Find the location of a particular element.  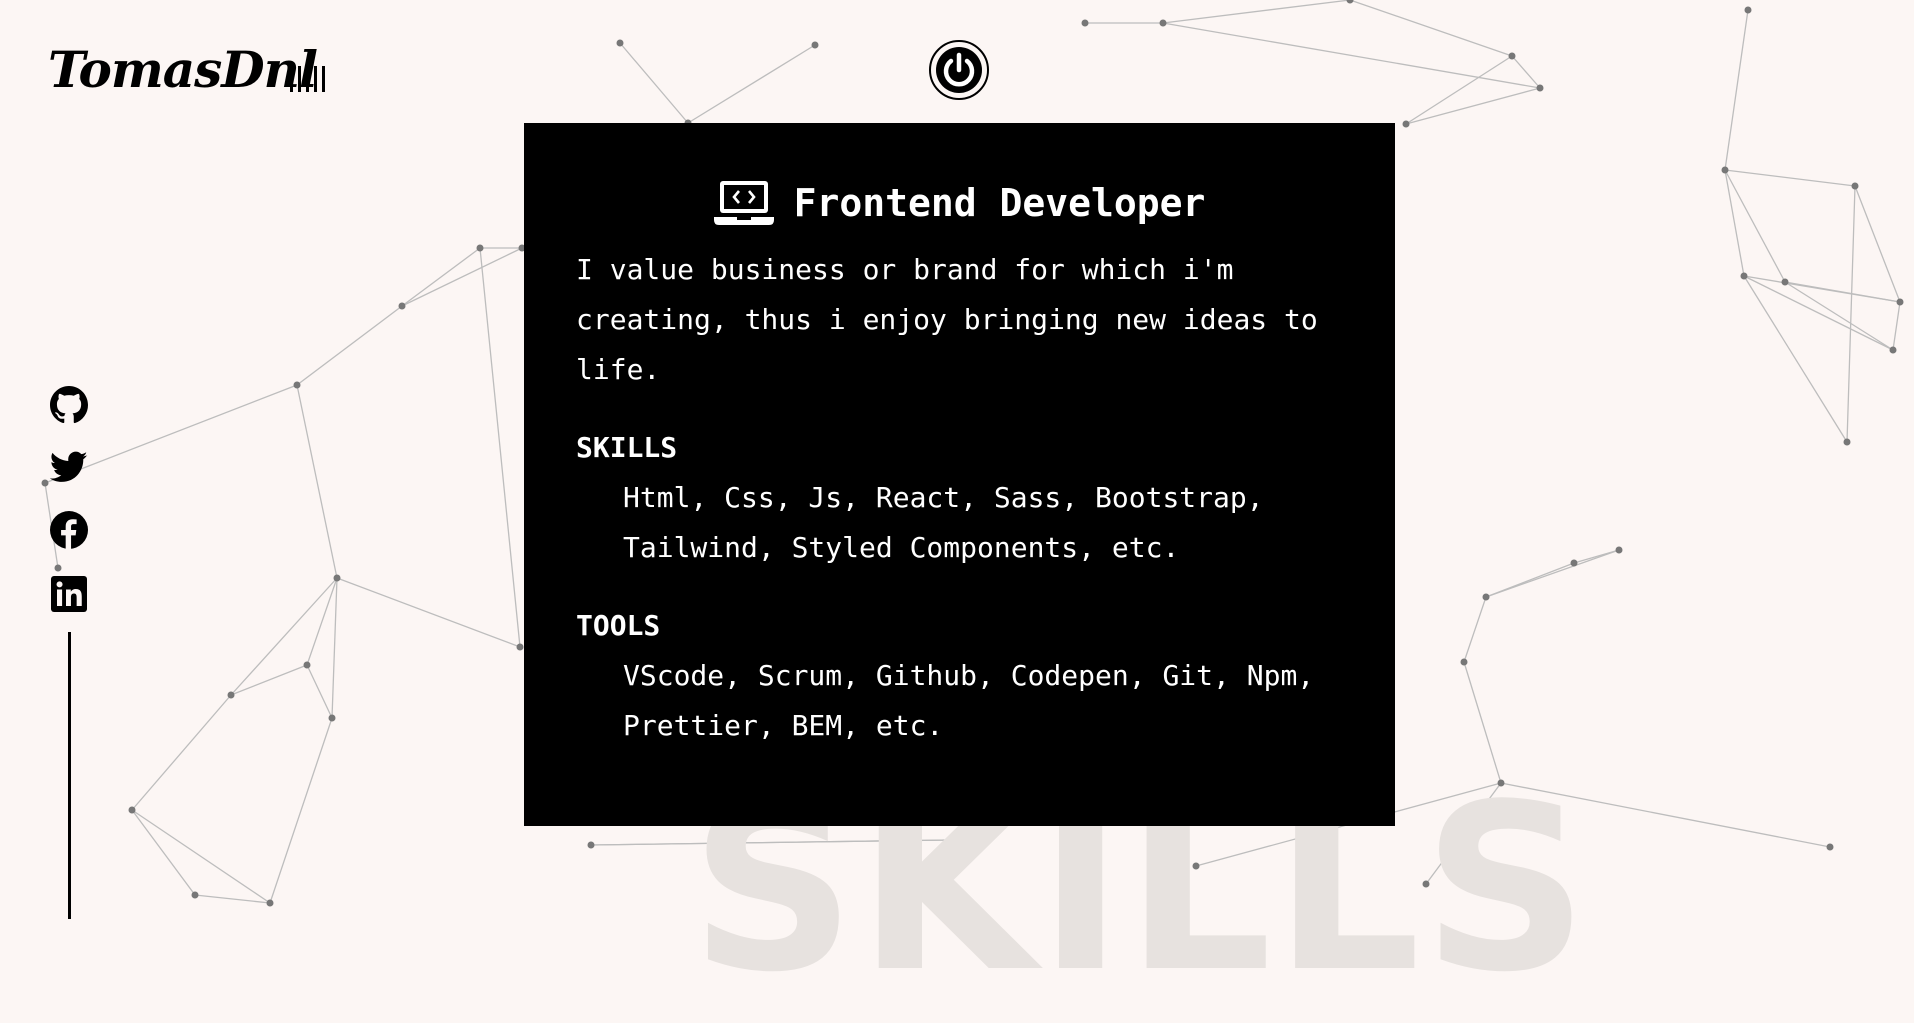

github-icon is located at coordinates (69, 405).